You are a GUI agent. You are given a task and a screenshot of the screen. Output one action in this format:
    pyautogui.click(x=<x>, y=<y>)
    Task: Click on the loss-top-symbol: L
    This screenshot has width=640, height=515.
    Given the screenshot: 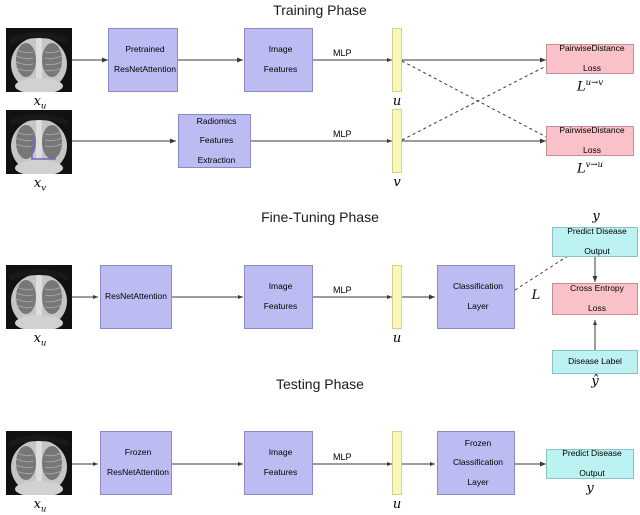 What is the action you would take?
    pyautogui.click(x=581, y=87)
    